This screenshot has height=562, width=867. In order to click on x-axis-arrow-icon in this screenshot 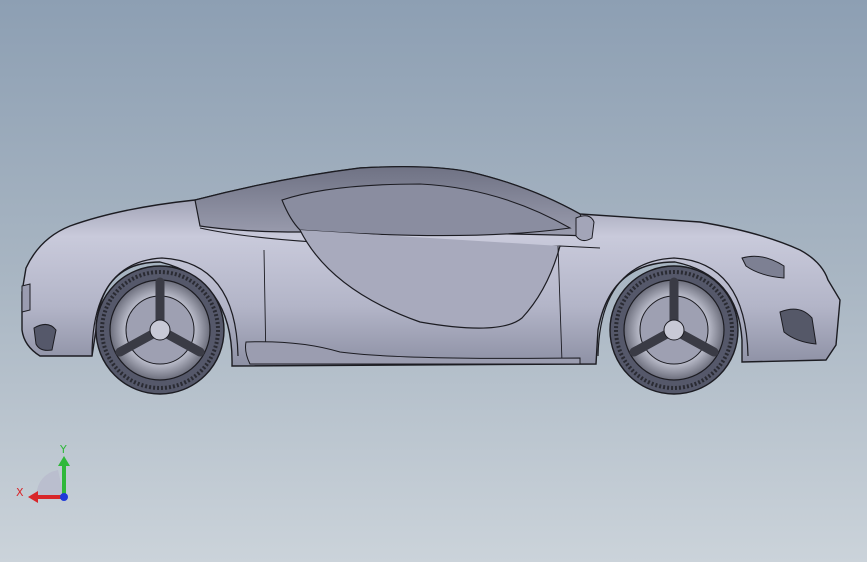, I will do `click(33, 497)`.